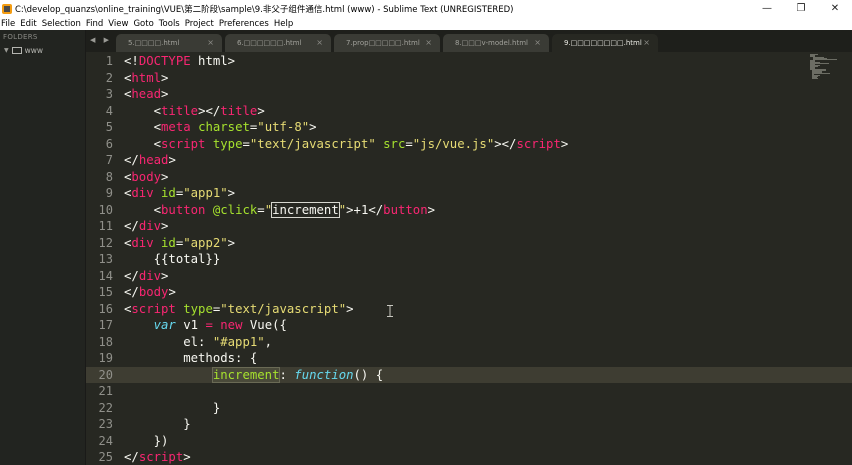 The width and height of the screenshot is (852, 465). I want to click on code-line: <div id="app1">, so click(179, 194).